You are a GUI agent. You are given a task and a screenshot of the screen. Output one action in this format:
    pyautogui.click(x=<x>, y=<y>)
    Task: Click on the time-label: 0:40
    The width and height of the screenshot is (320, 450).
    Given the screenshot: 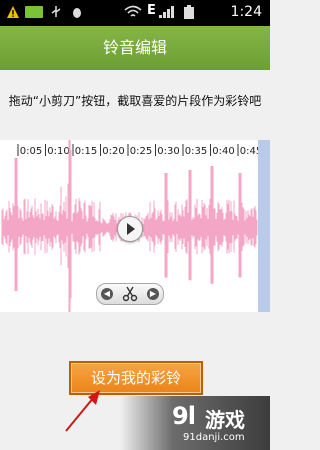 What is the action you would take?
    pyautogui.click(x=223, y=151)
    